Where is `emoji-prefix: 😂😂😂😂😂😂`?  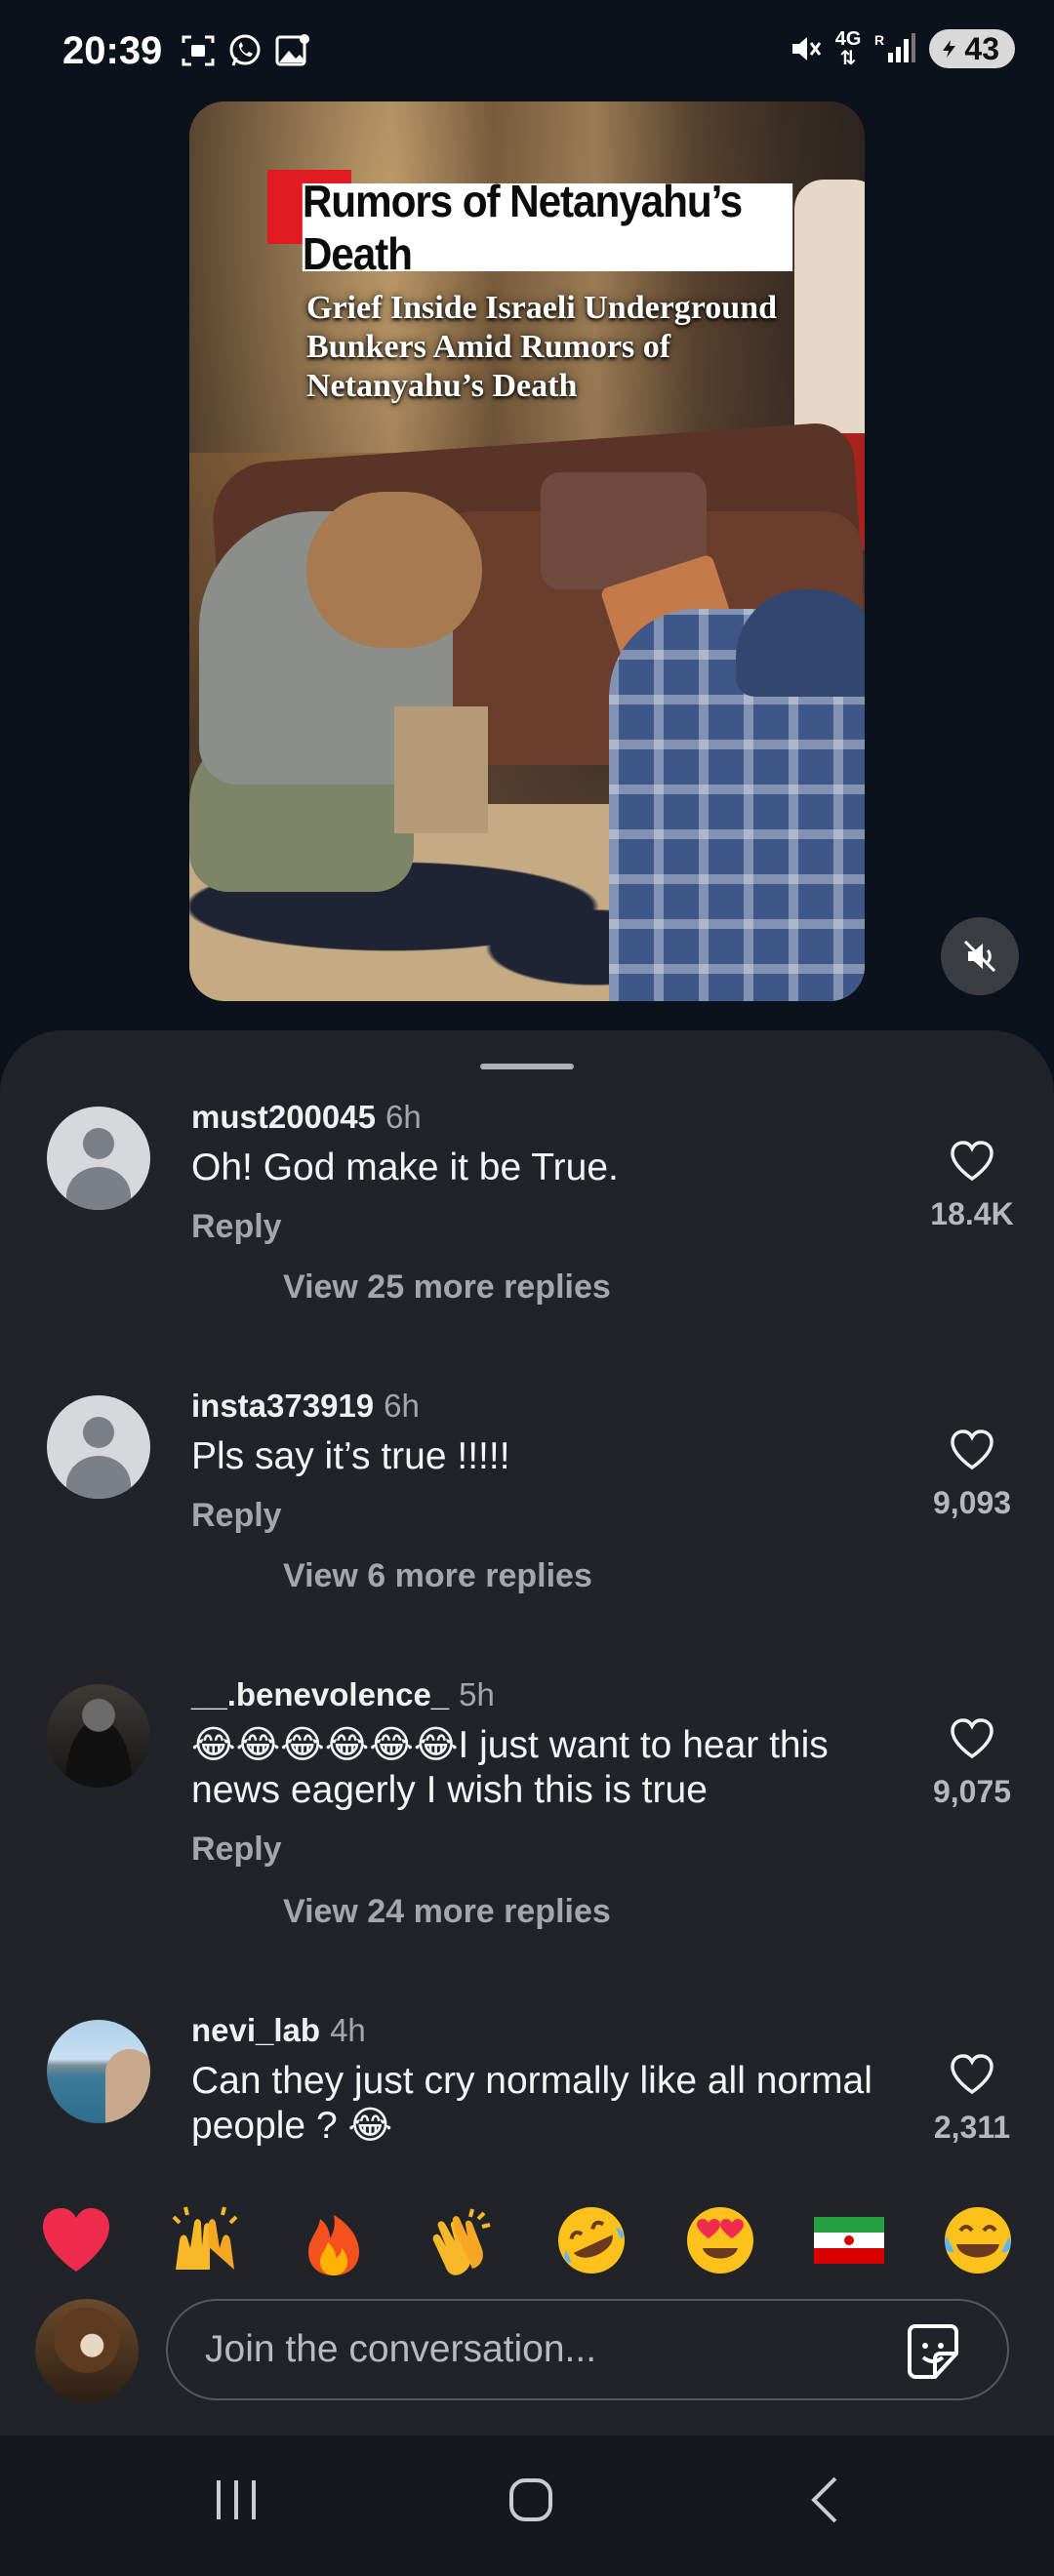
emoji-prefix: 😂😂😂😂😂😂 is located at coordinates (325, 1745).